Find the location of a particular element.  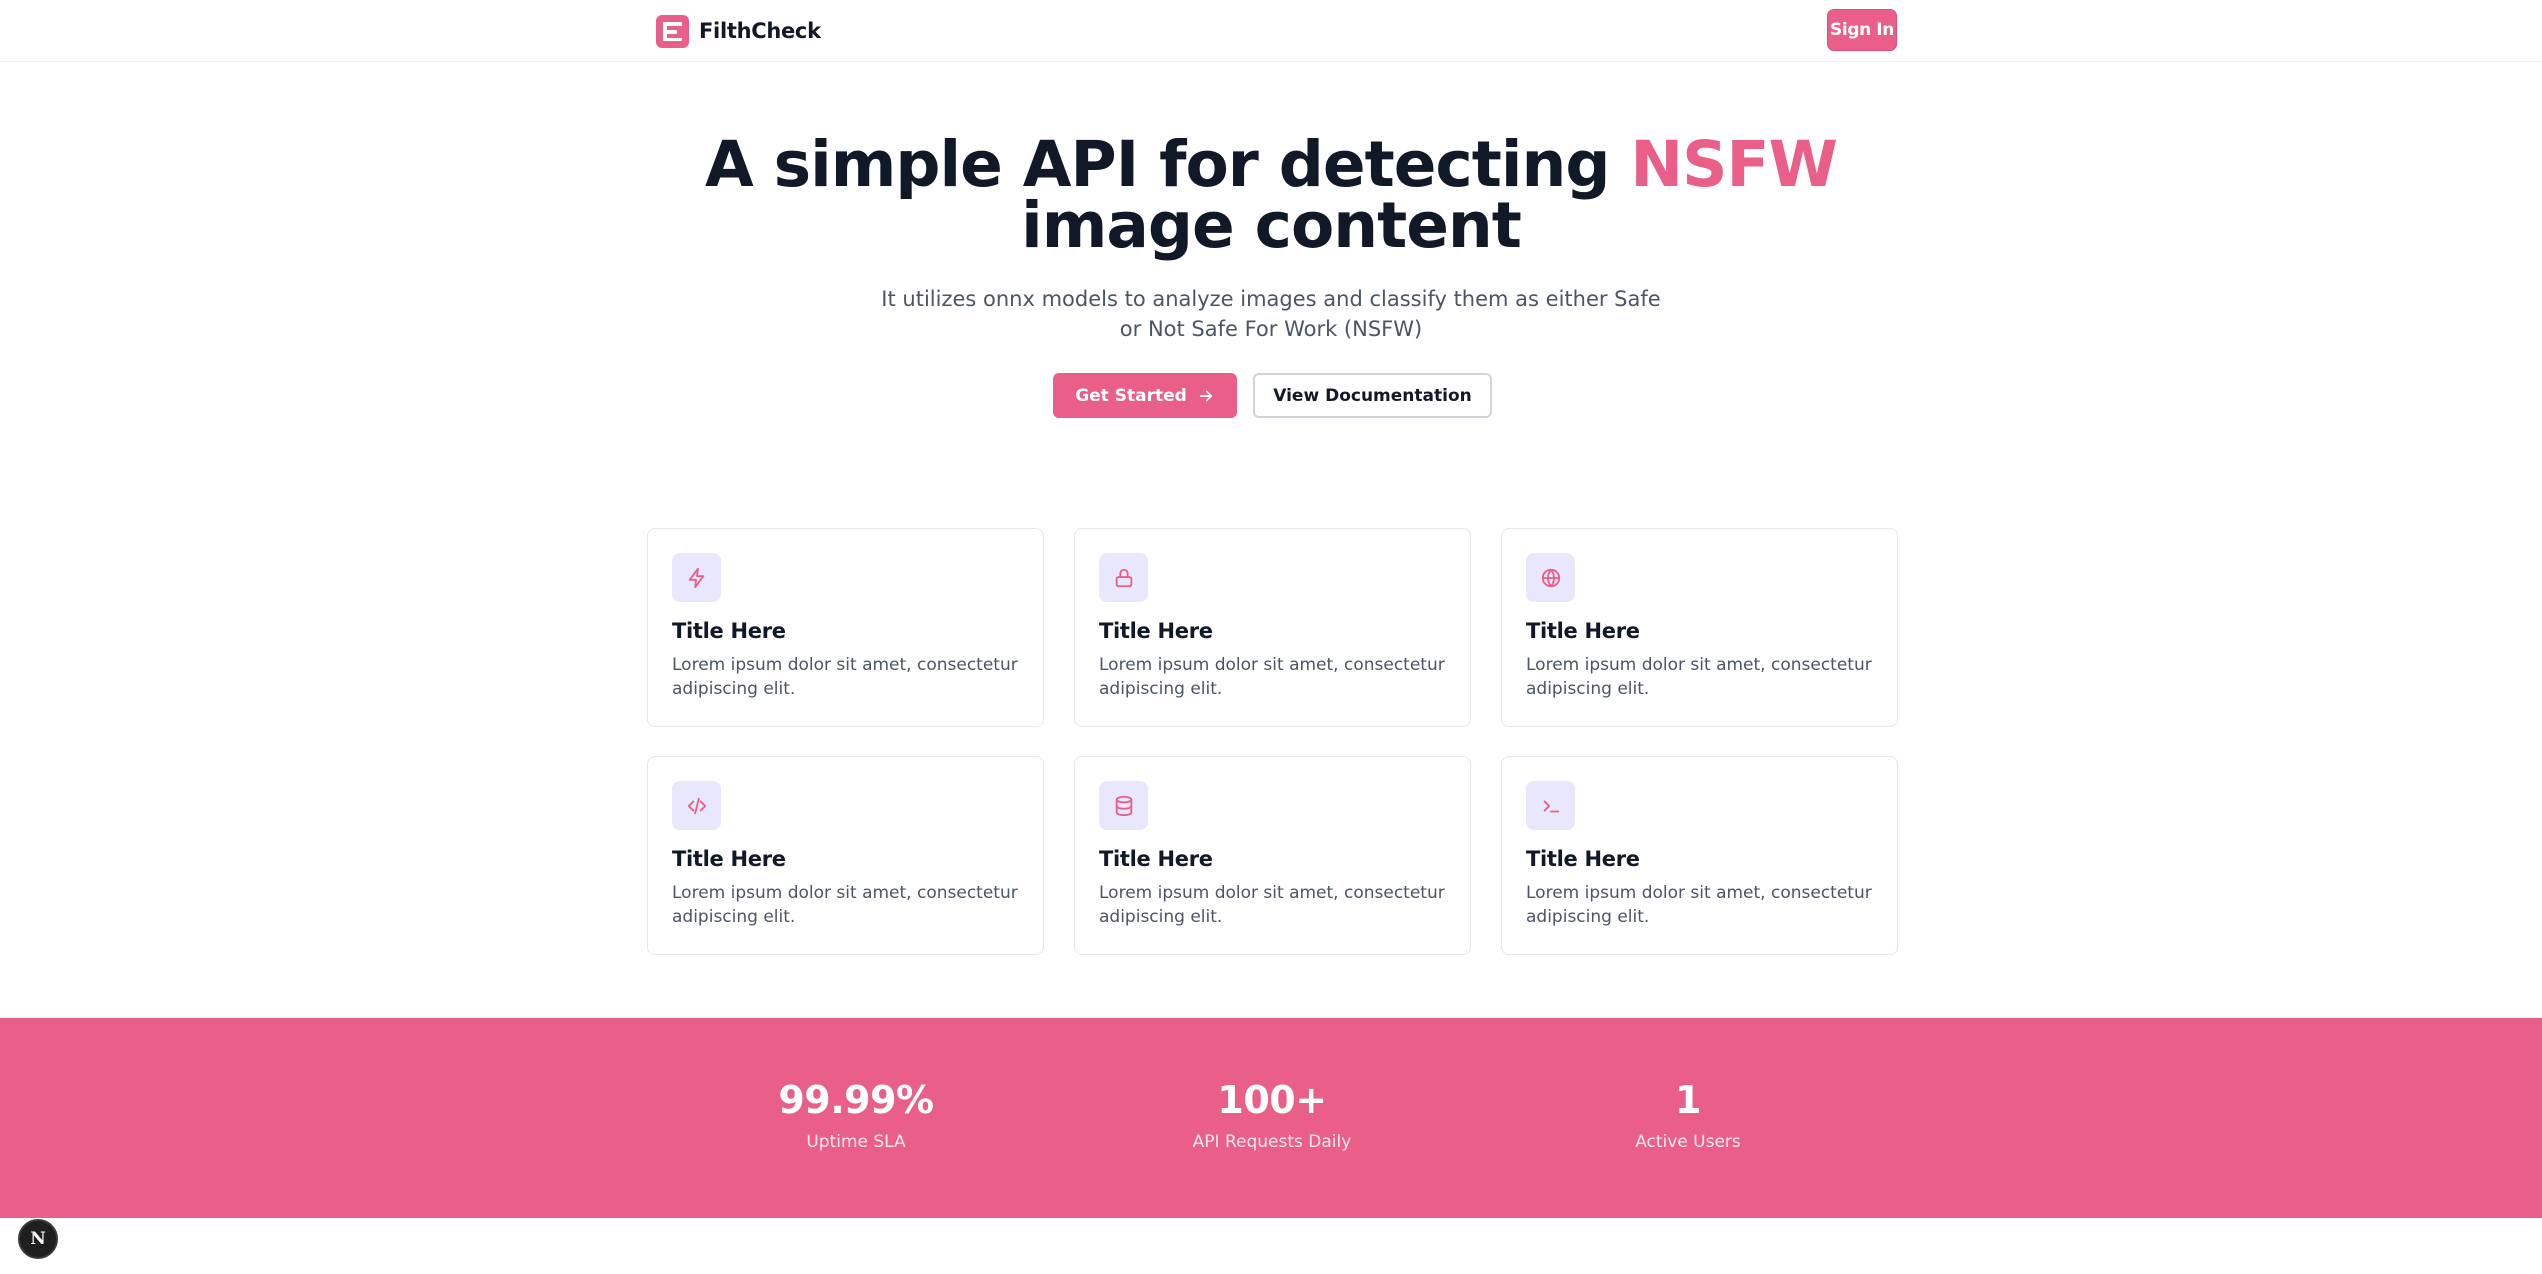

stat-label: Active Users is located at coordinates (1688, 1142).